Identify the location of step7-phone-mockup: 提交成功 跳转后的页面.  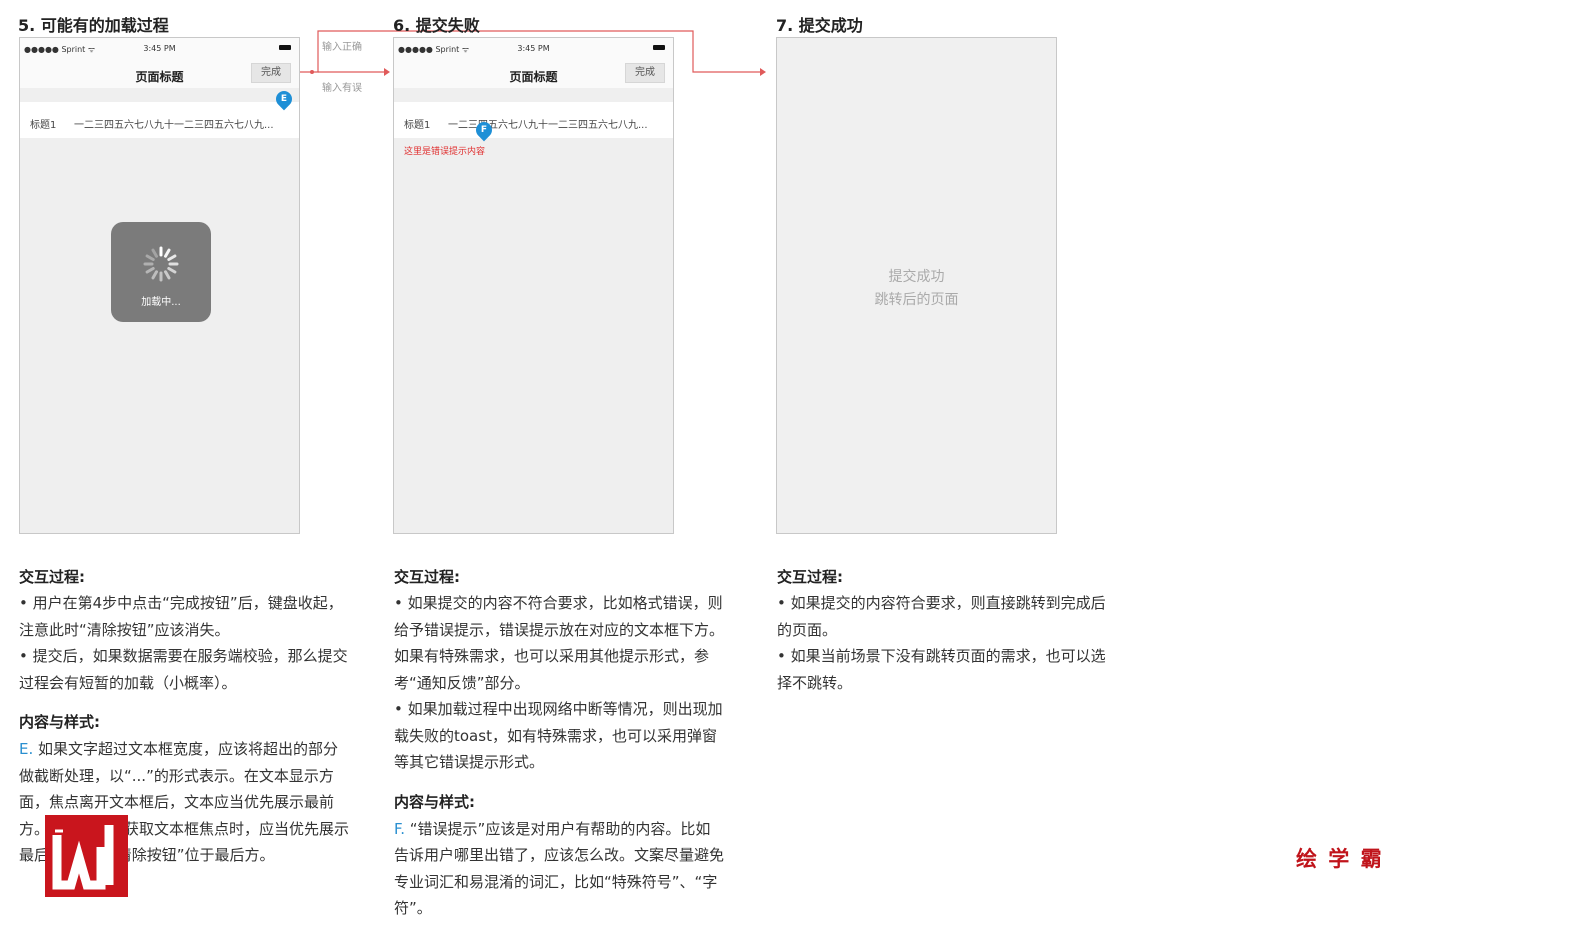
(916, 285).